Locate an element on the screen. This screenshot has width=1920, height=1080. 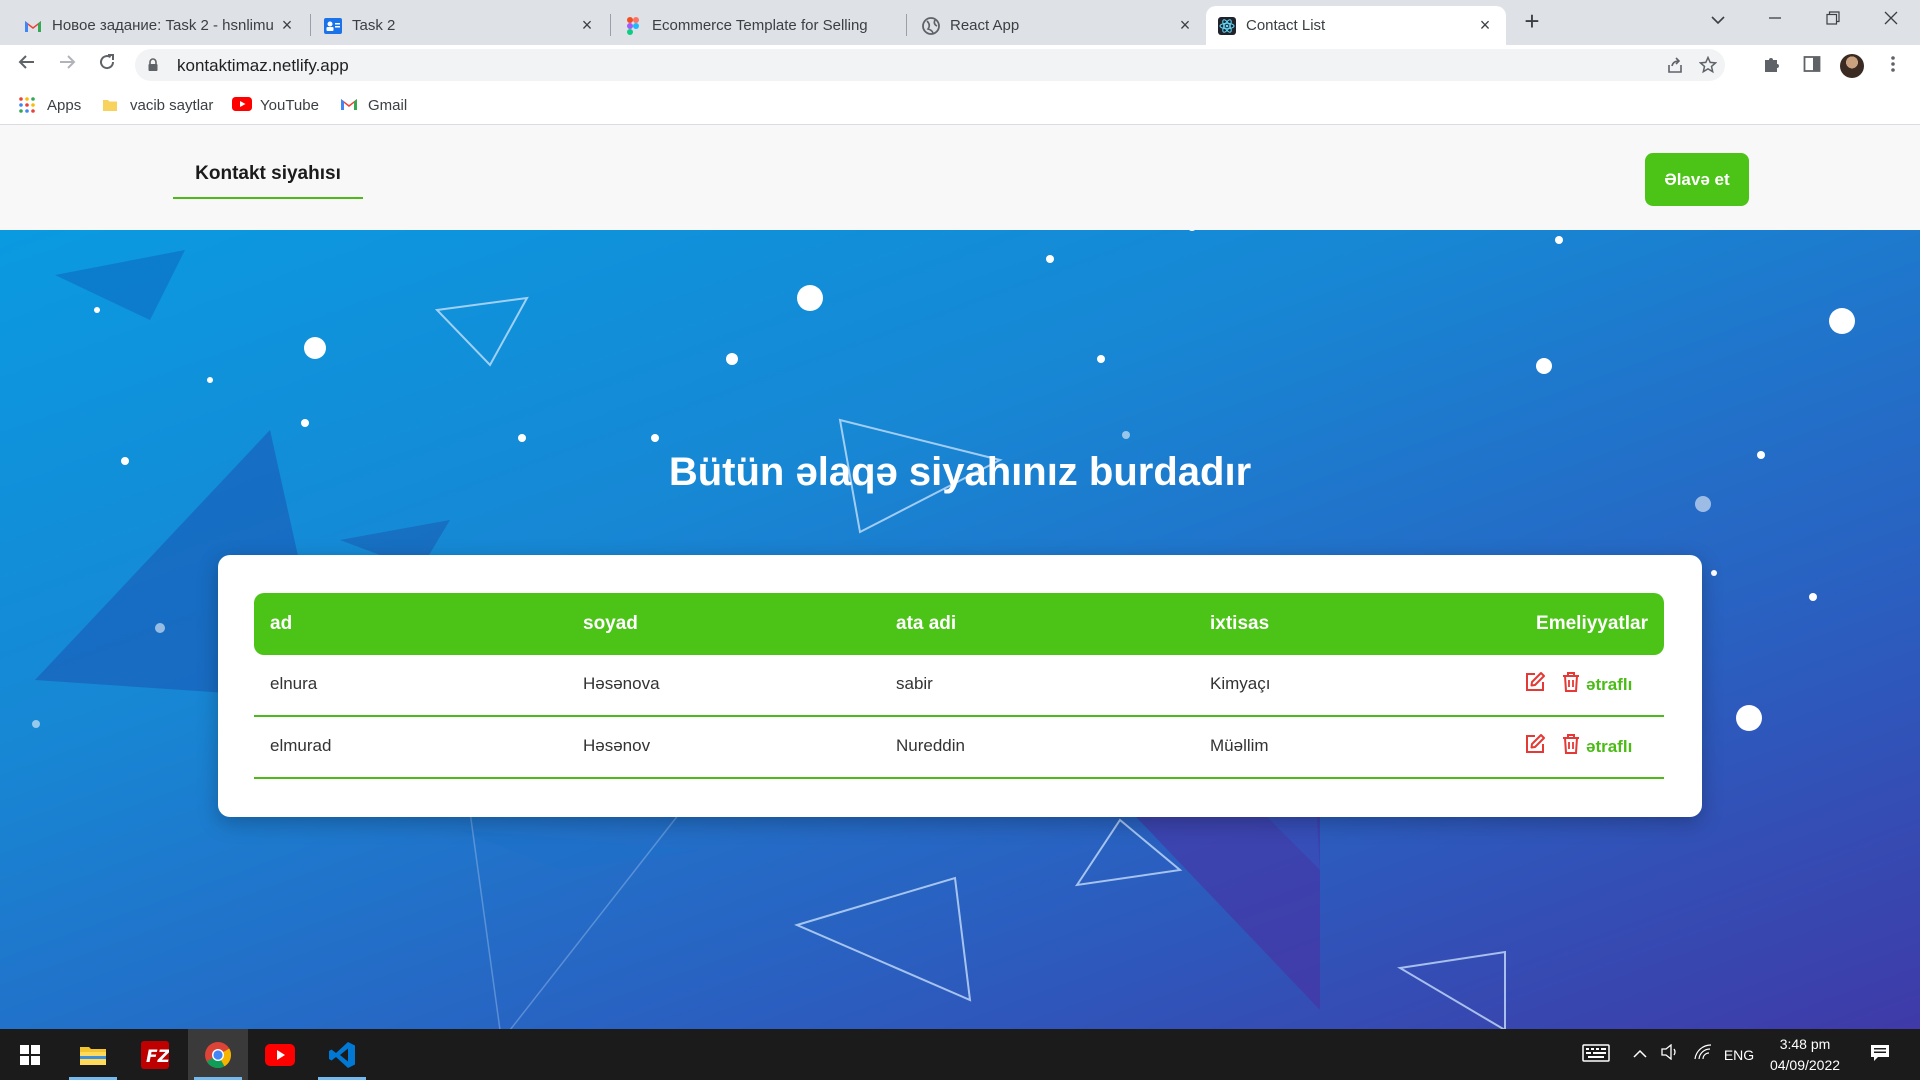
keyboard-icon is located at coordinates (1596, 1055).